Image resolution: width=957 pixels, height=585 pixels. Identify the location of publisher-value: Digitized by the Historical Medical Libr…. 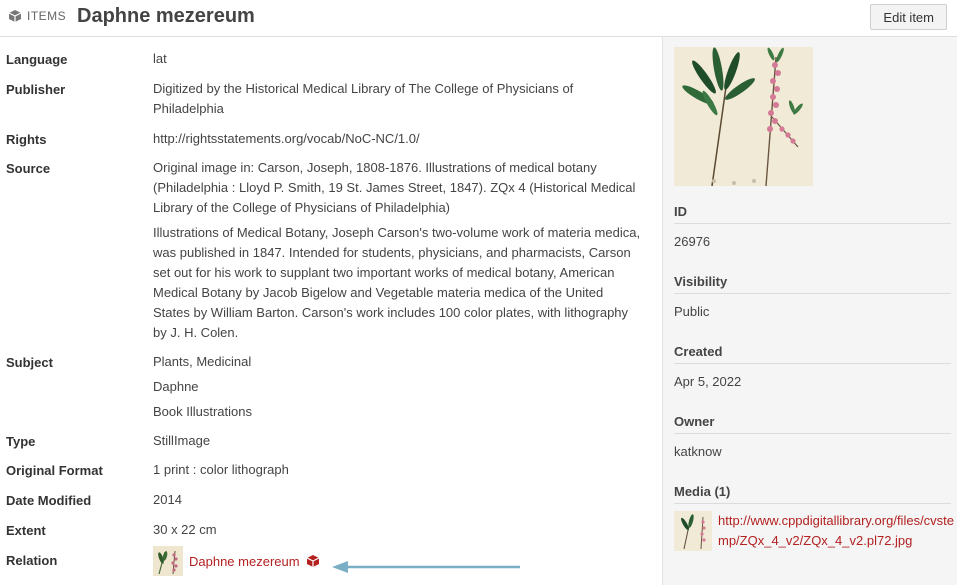
(363, 98).